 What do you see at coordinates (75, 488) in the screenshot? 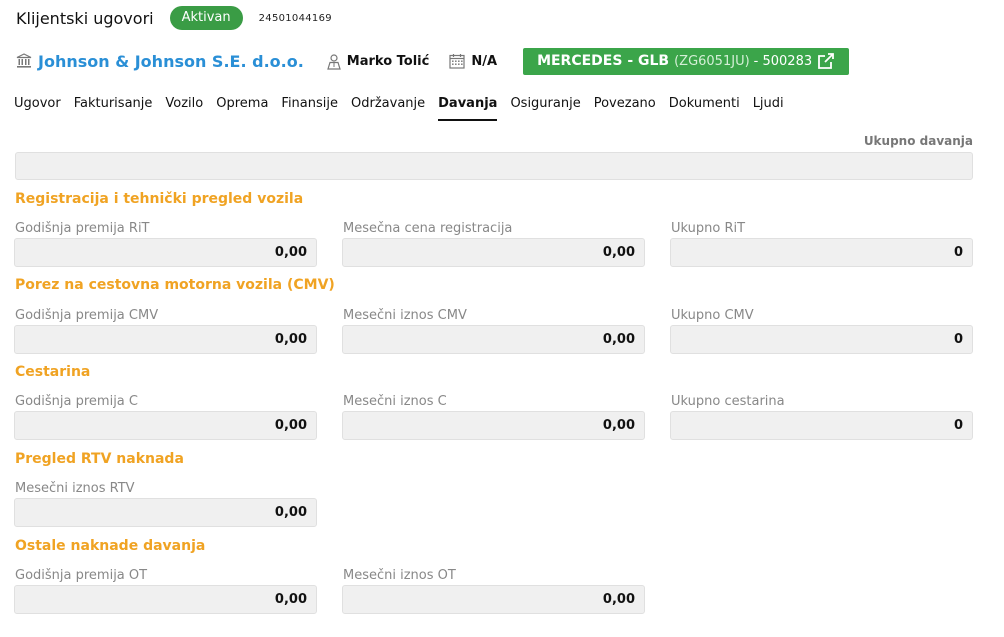
I see `field-label: Mesečni iznos RTV` at bounding box center [75, 488].